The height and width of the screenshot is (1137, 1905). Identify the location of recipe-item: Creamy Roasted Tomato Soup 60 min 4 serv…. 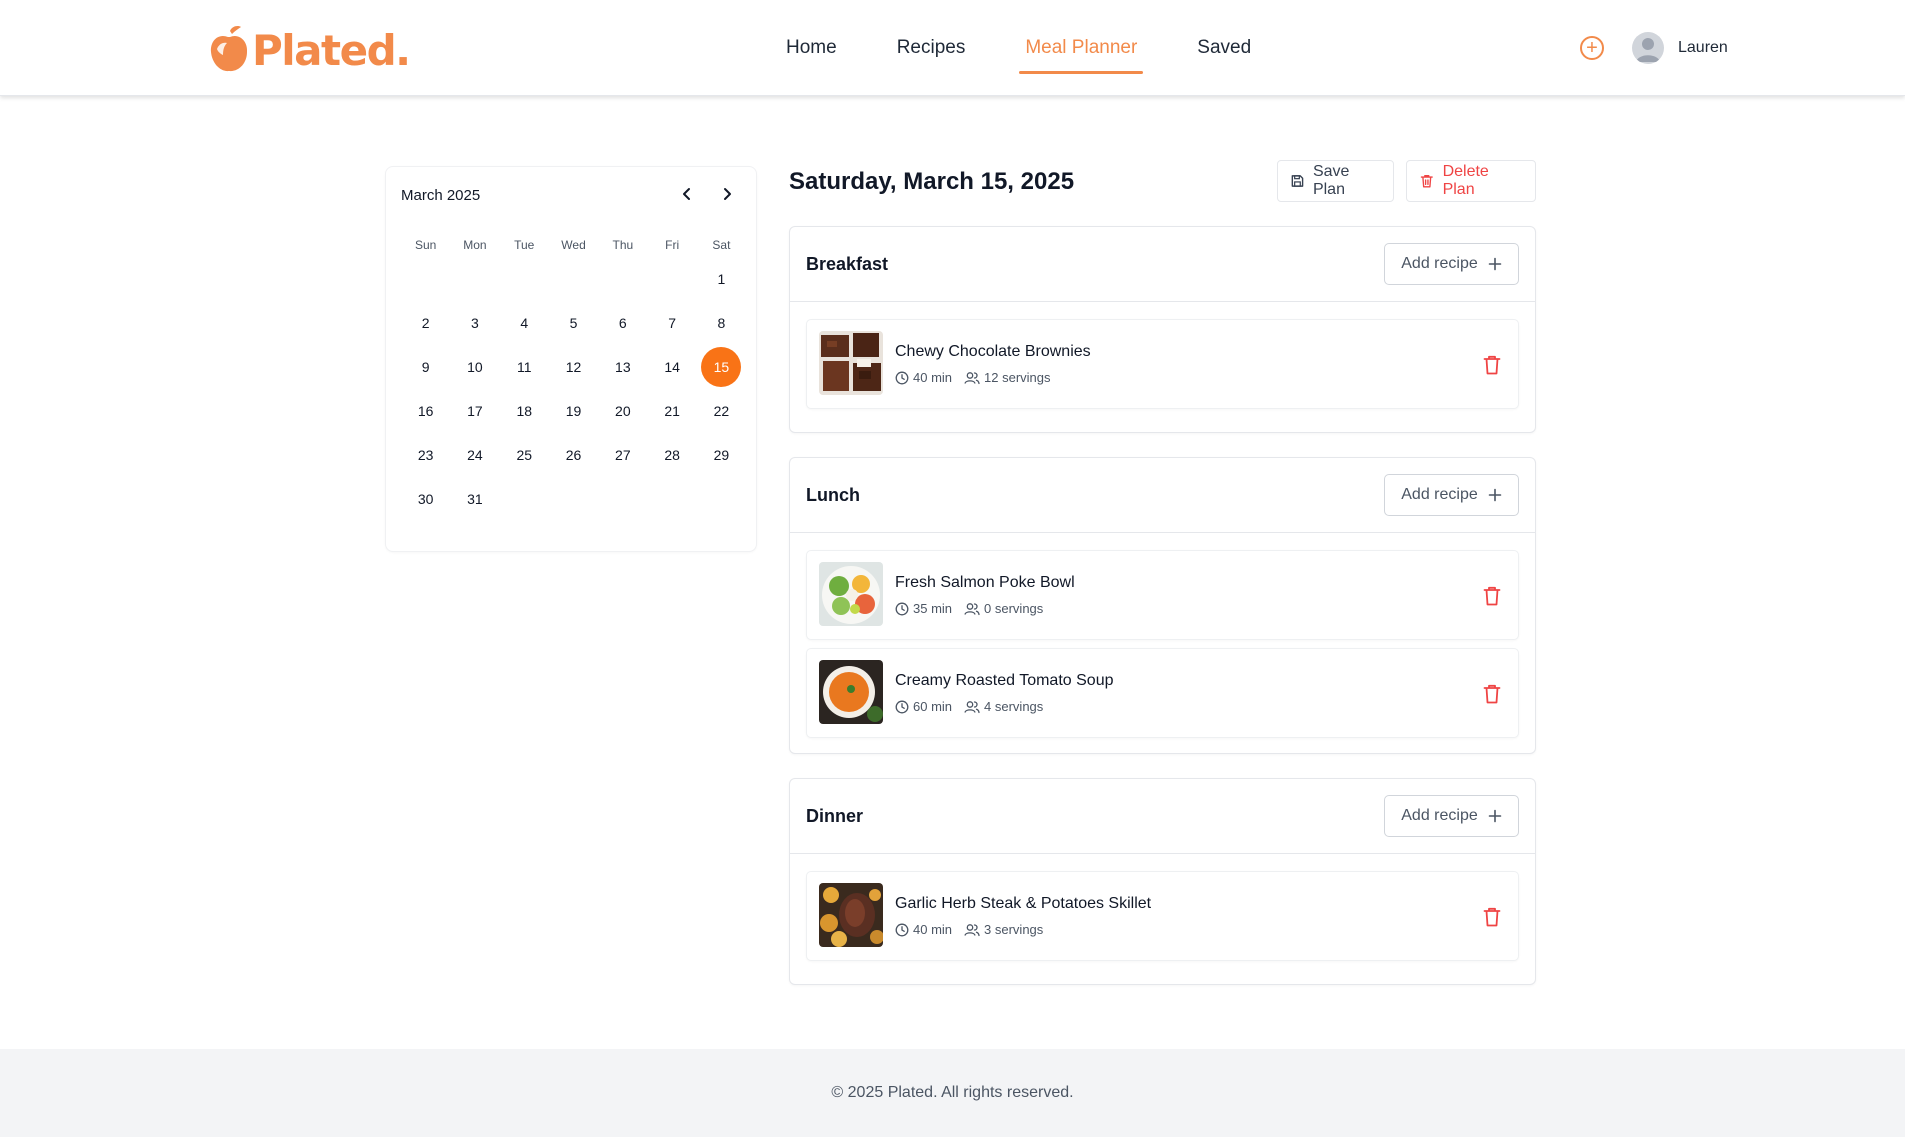
(1162, 693).